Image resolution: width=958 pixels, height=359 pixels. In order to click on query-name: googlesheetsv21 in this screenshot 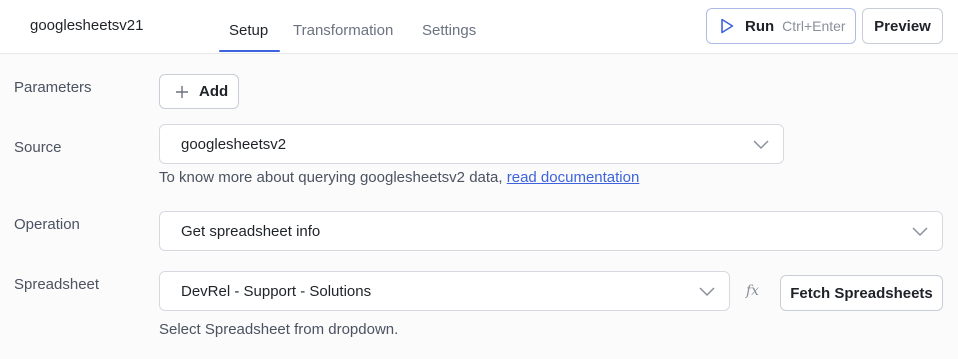, I will do `click(86, 25)`.